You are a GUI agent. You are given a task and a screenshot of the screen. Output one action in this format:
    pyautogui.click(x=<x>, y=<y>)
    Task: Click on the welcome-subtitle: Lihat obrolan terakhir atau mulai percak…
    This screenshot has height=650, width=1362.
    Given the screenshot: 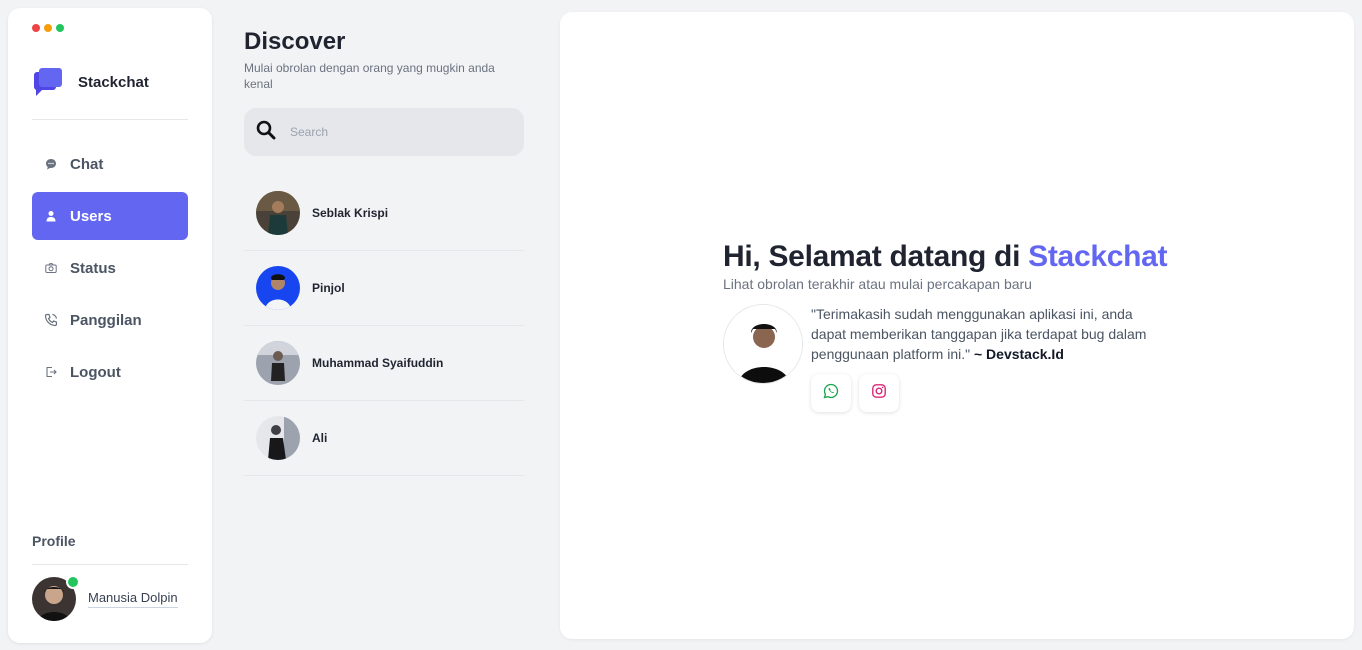 What is the action you would take?
    pyautogui.click(x=877, y=284)
    